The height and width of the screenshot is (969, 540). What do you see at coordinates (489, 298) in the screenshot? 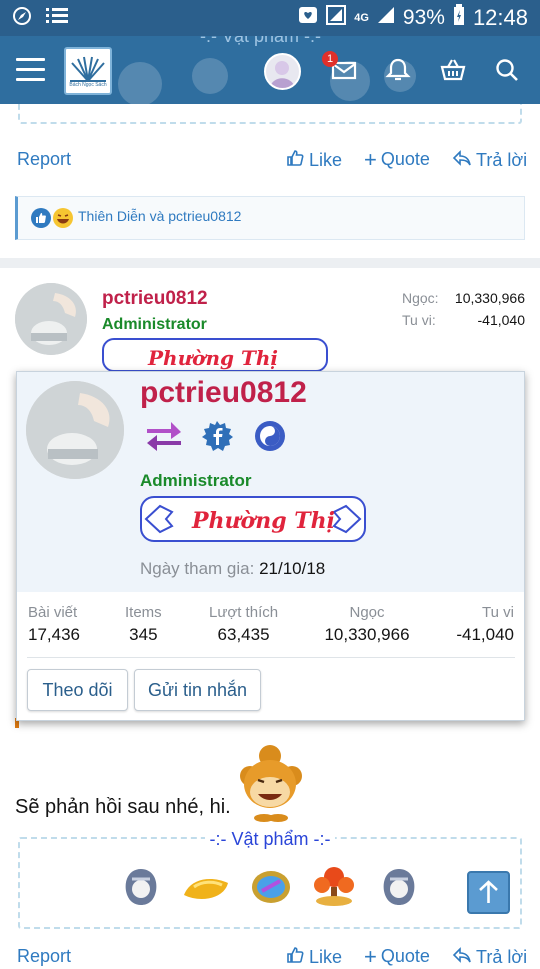
I see `post-stat-ngoc-value: 10,330,966` at bounding box center [489, 298].